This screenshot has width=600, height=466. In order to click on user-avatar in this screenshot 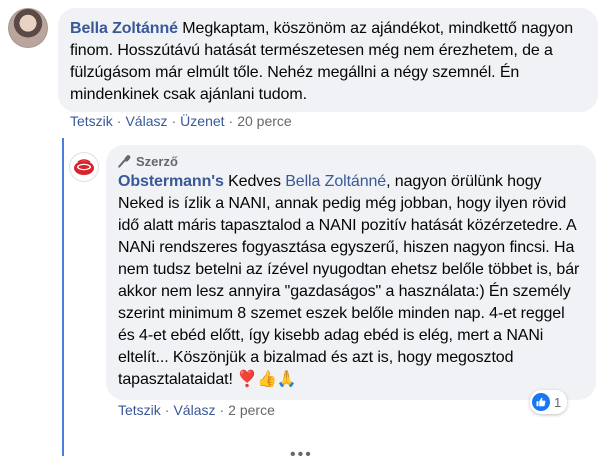, I will do `click(28, 28)`.